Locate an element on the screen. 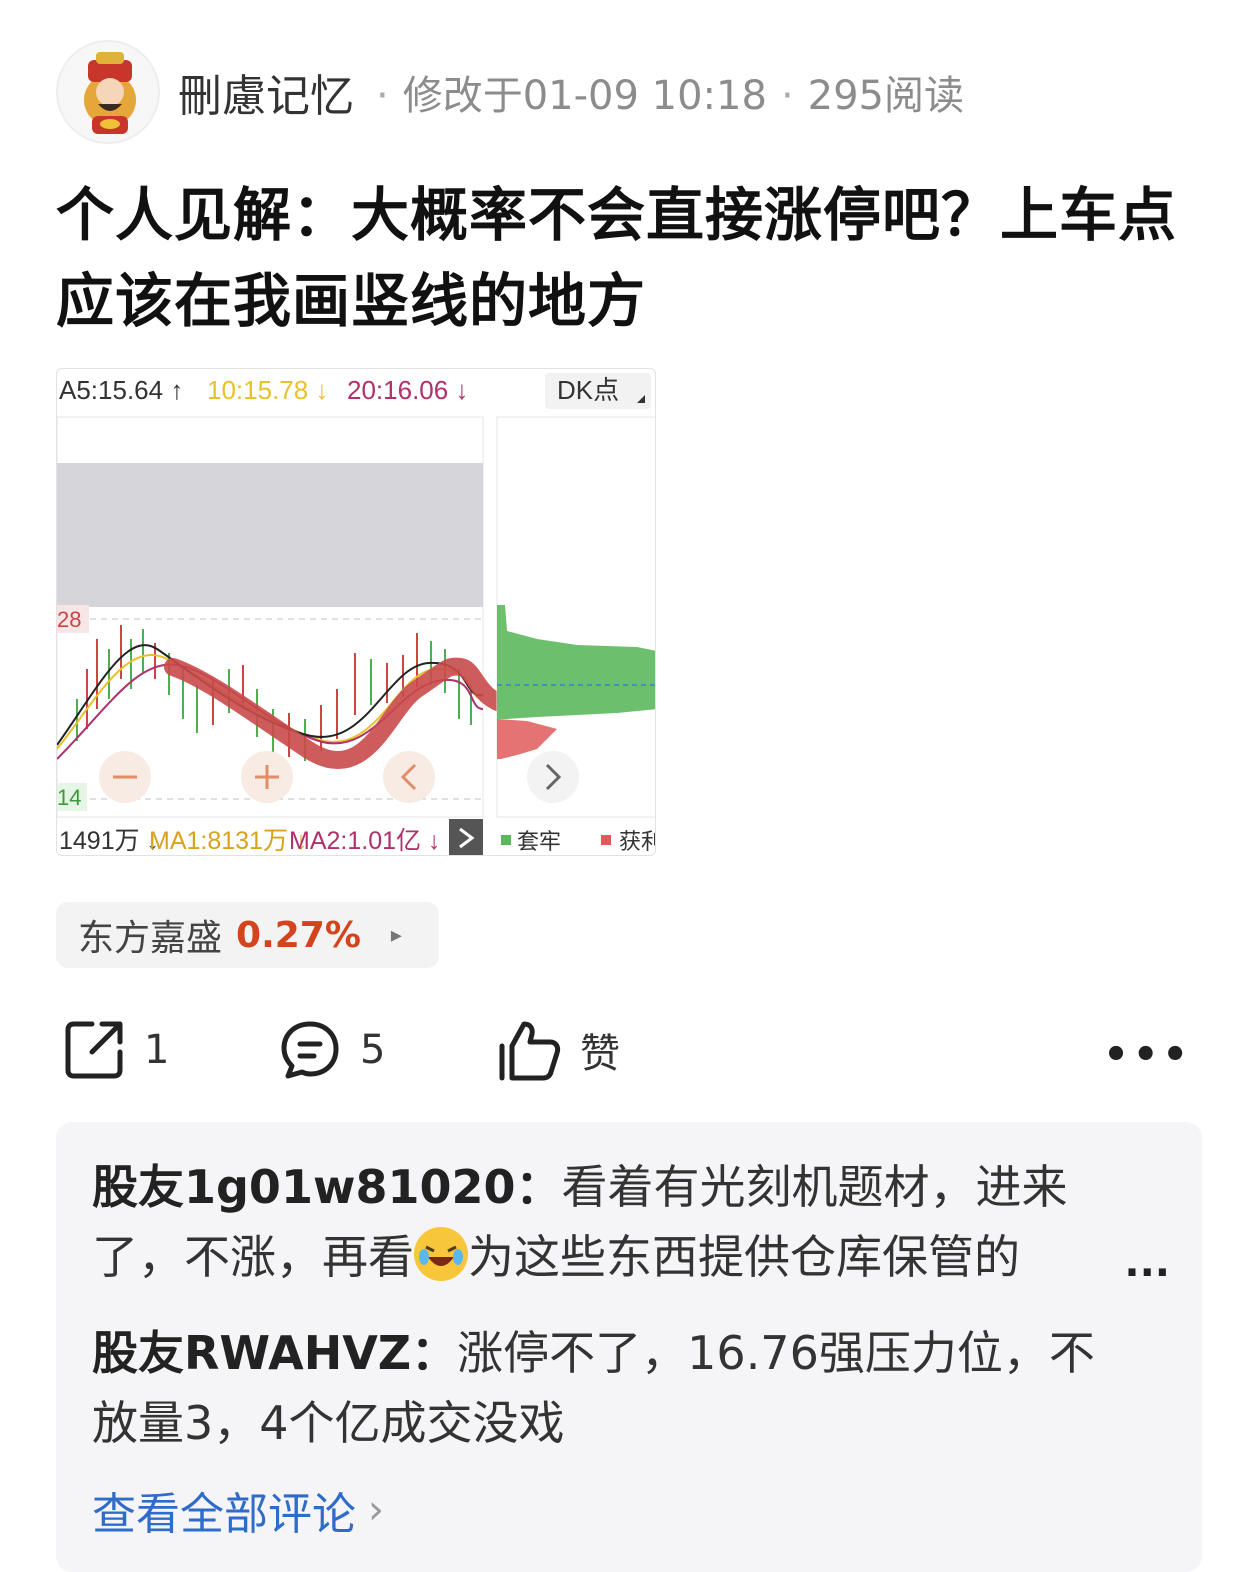  avatar is located at coordinates (108, 92).